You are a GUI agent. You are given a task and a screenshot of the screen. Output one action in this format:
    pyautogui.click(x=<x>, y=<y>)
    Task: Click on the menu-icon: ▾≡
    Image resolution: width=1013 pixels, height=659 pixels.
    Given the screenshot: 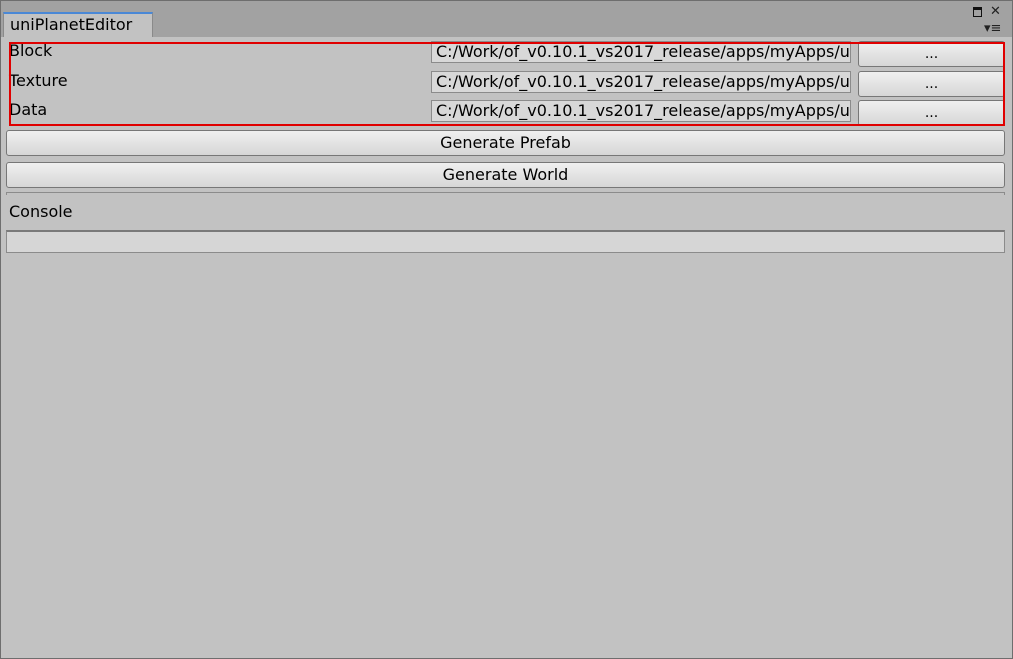 What is the action you would take?
    pyautogui.click(x=992, y=28)
    